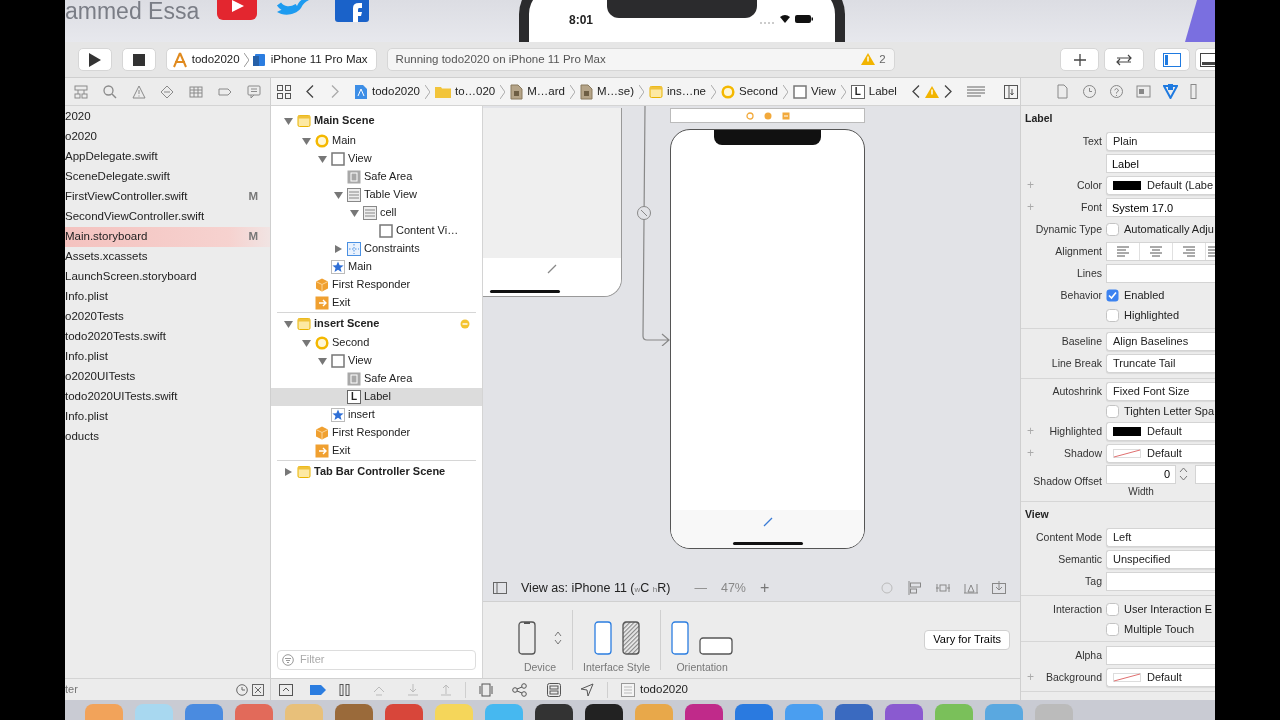  I want to click on search-icon, so click(110, 91).